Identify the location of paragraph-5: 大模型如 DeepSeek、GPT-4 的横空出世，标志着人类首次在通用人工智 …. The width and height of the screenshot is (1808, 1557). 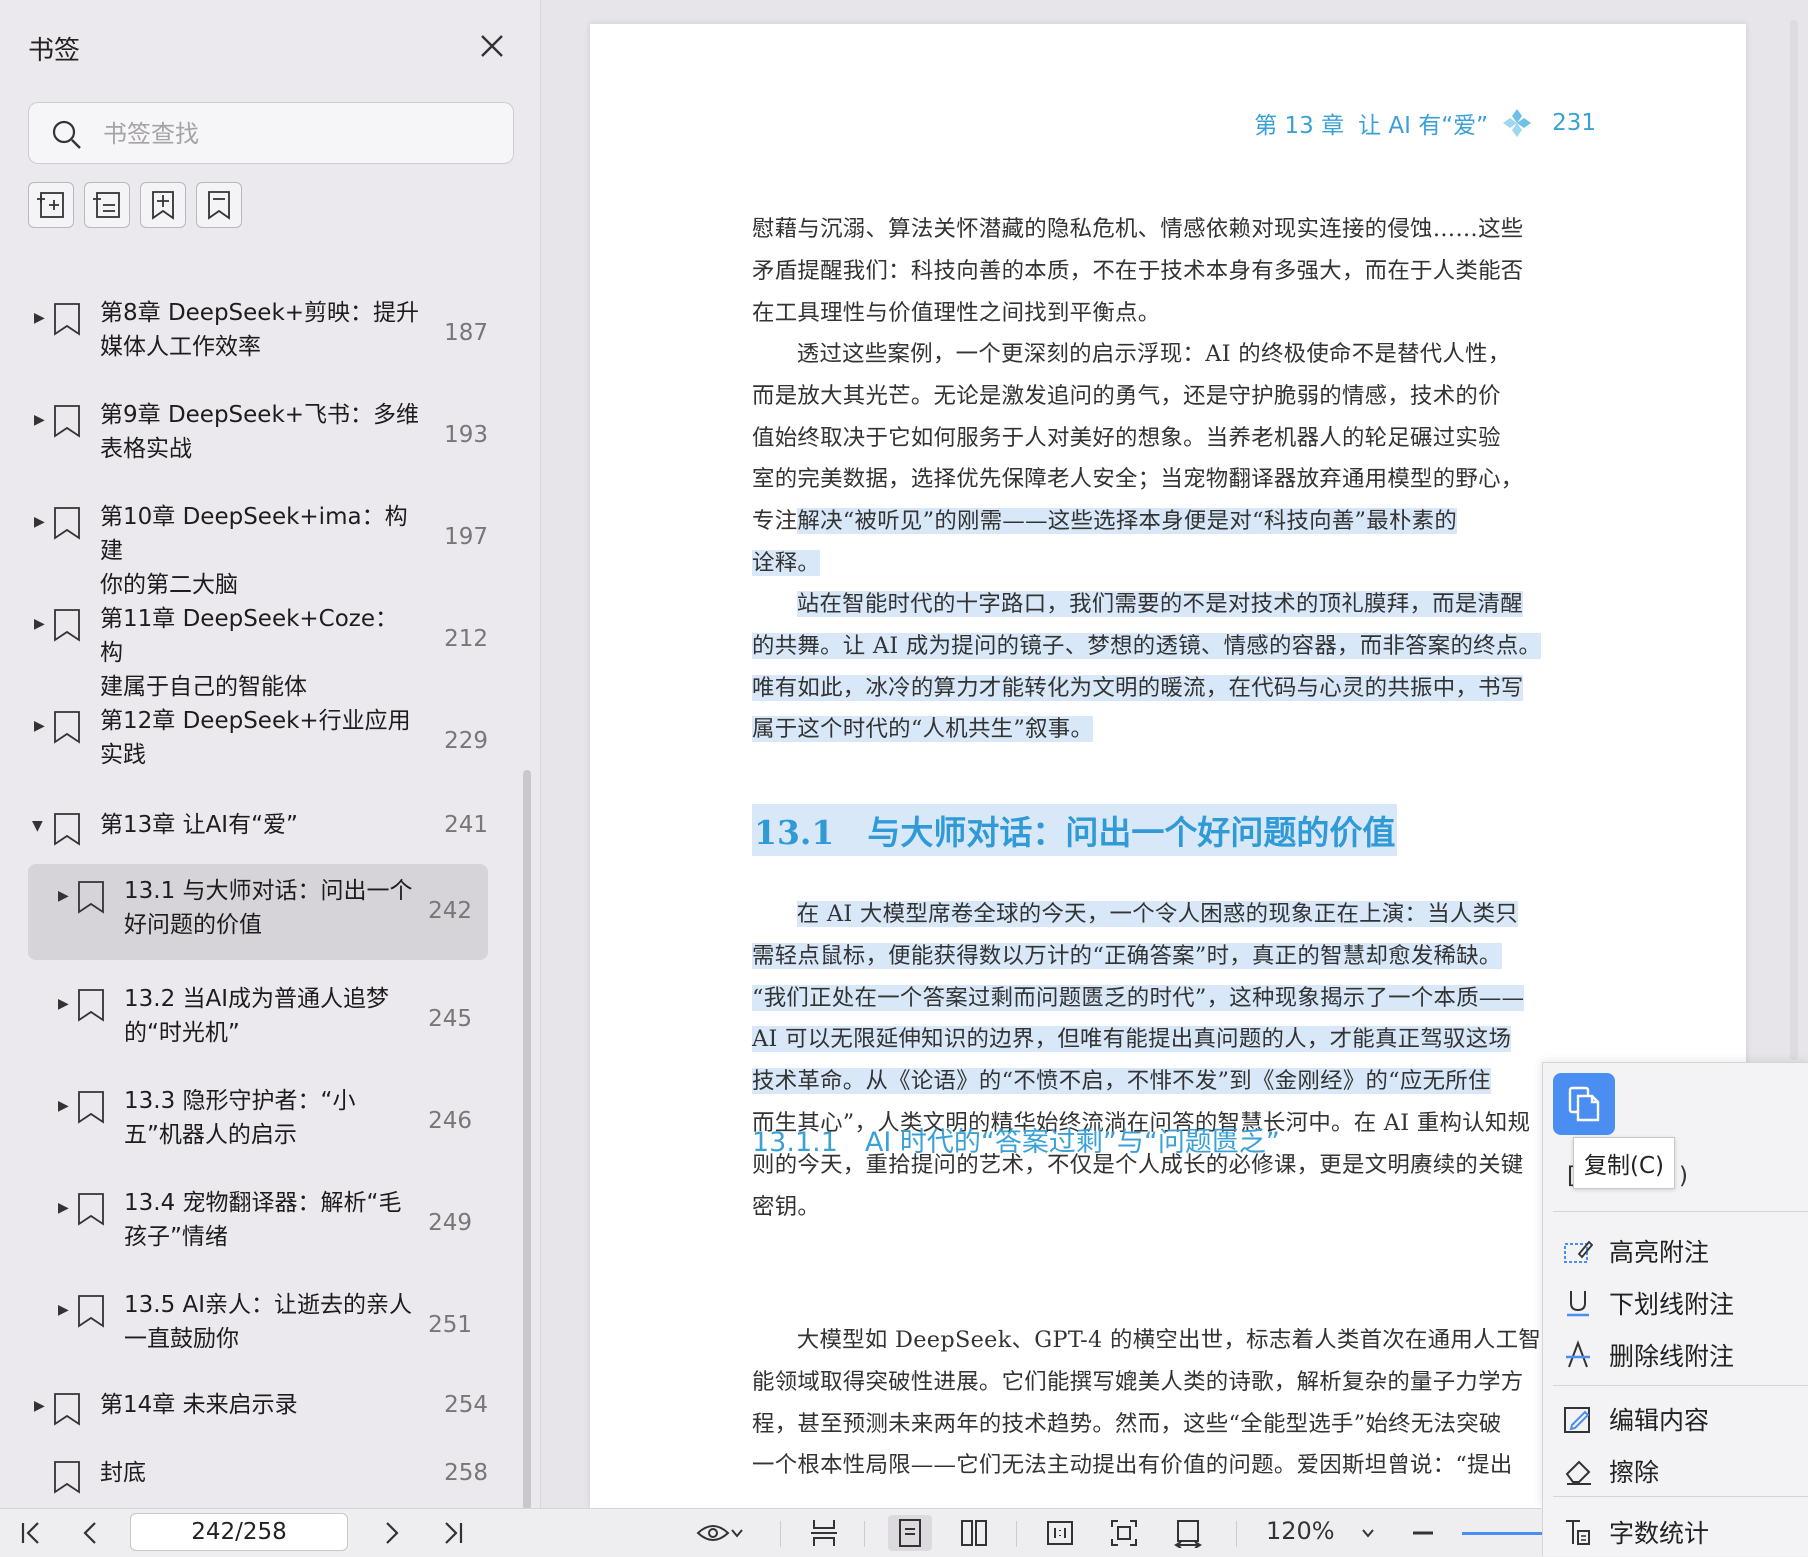
(1147, 1403).